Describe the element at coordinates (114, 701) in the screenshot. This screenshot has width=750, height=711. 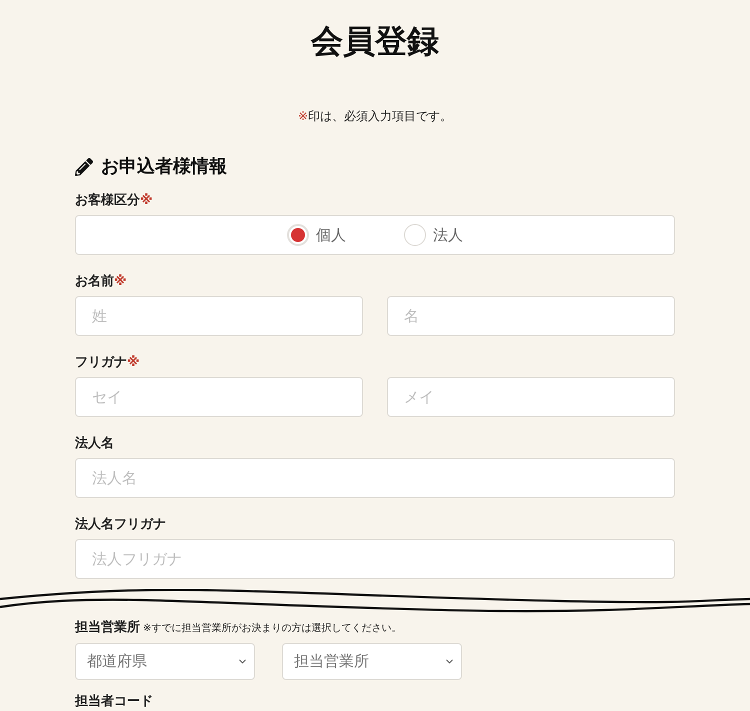
I see `field-label: 担当者コード` at that location.